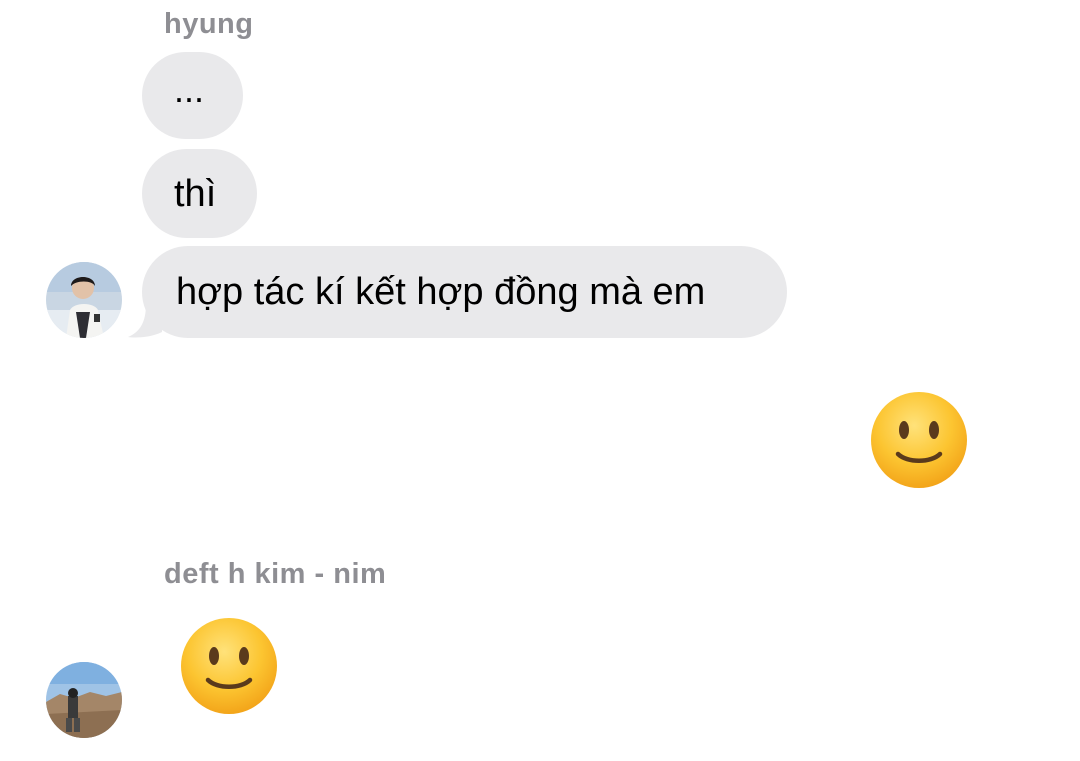 This screenshot has width=1080, height=761. I want to click on message-bubble-thi: thì, so click(199, 193).